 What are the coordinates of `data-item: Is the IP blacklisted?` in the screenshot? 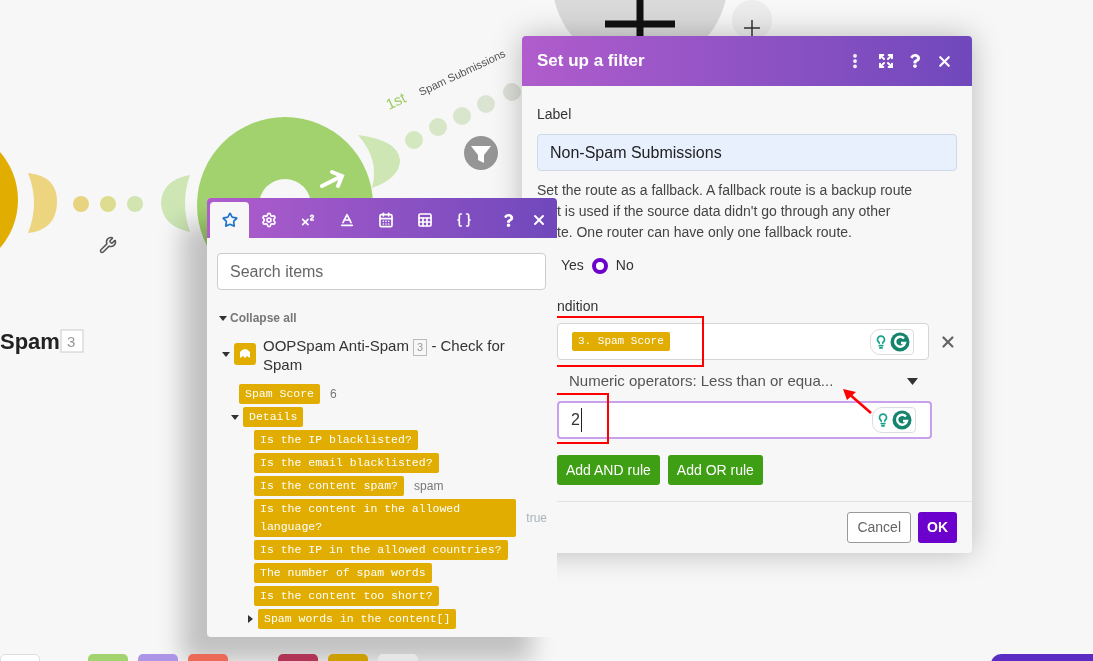 It's located at (336, 440).